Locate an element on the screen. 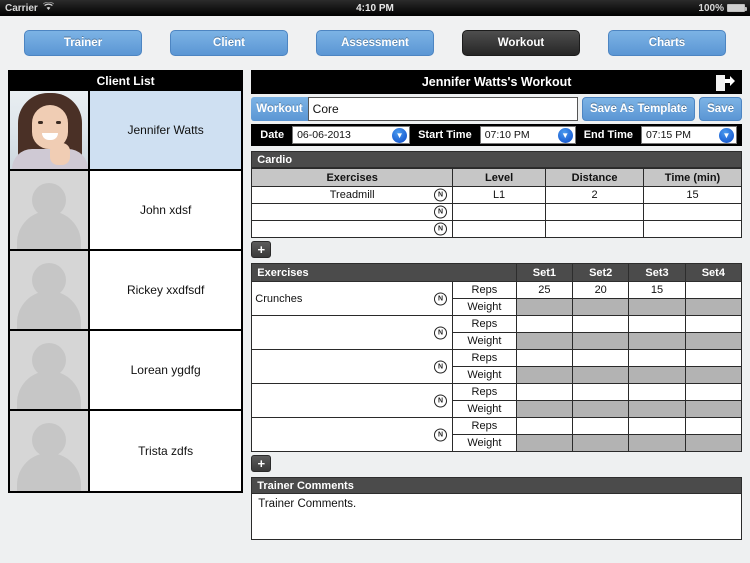 The height and width of the screenshot is (563, 750). list-item: Jennifer Watts is located at coordinates (126, 131).